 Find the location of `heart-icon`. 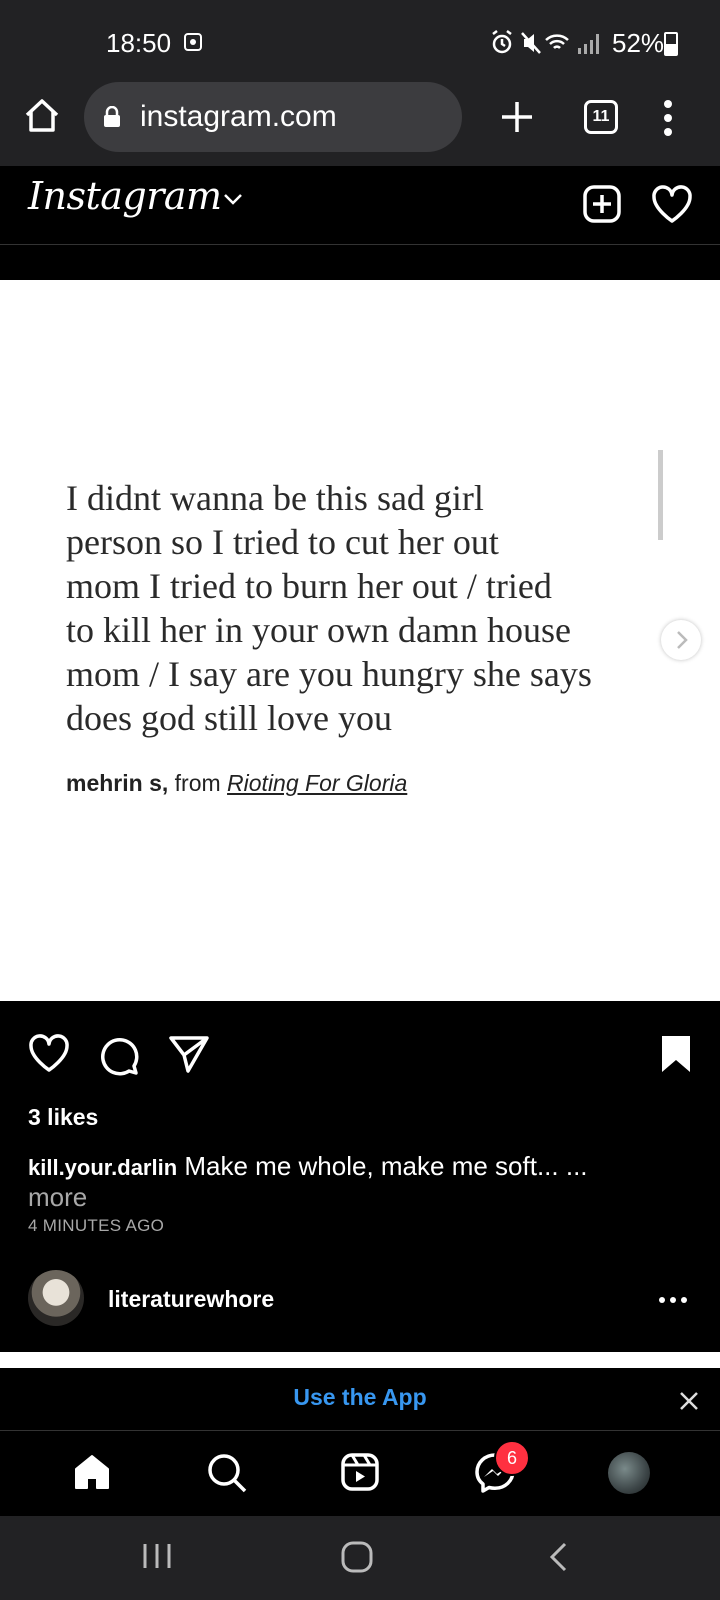

heart-icon is located at coordinates (672, 204).